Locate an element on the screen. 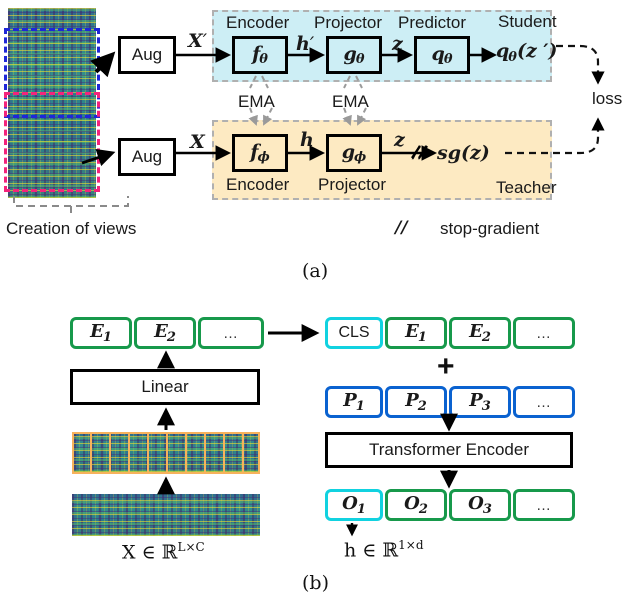 The height and width of the screenshot is (596, 630). linear-label: Linear is located at coordinates (165, 386).